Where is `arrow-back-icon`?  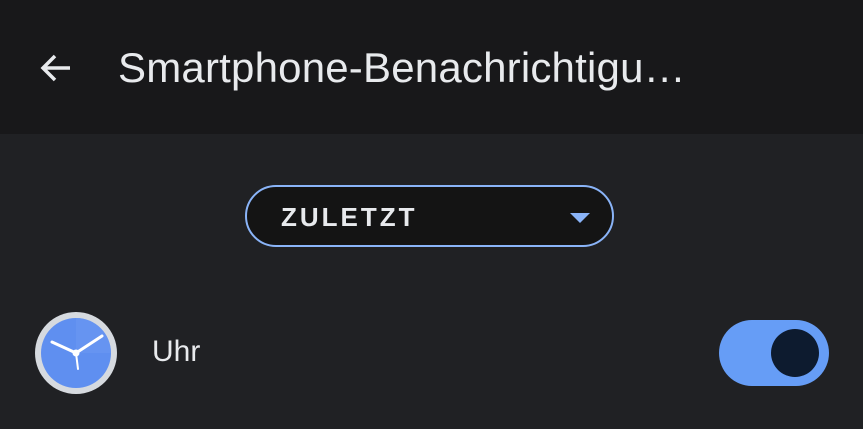 arrow-back-icon is located at coordinates (55, 68).